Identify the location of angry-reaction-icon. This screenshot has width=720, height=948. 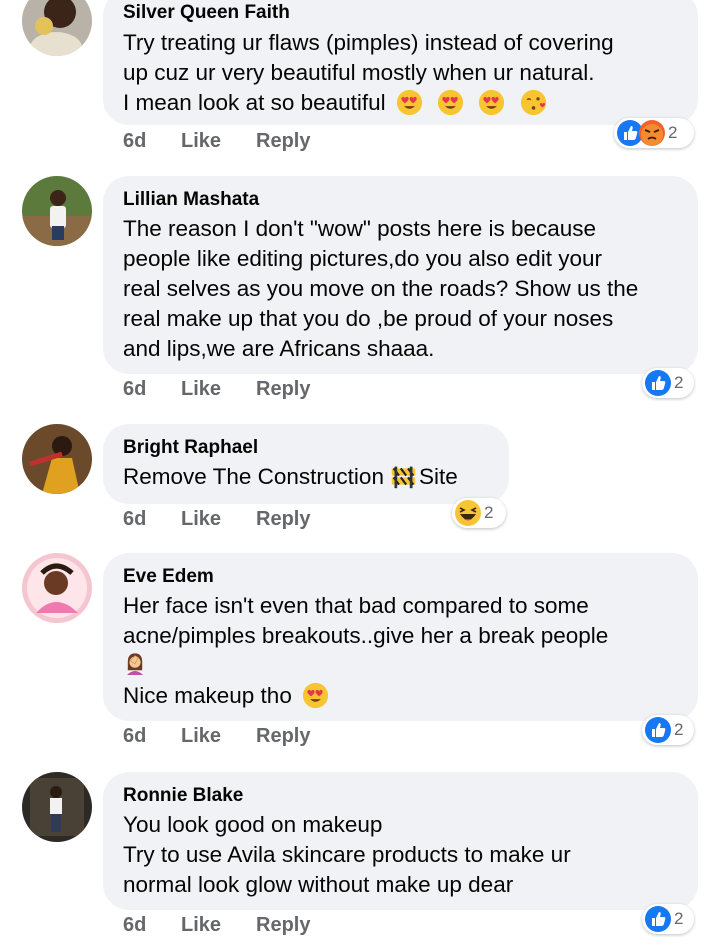
(652, 133).